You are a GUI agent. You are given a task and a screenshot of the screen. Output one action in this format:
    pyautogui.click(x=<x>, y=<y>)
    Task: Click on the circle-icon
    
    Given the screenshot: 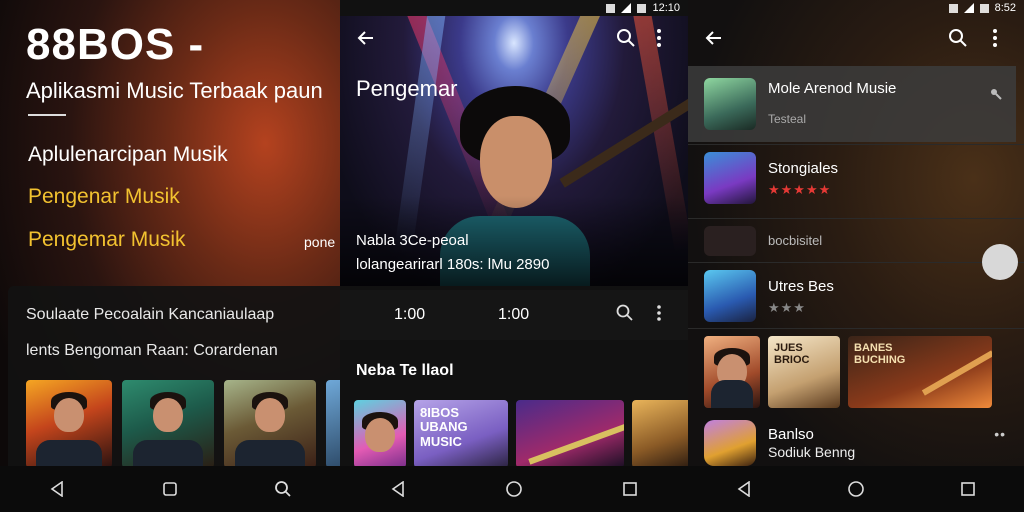 What is the action you would take?
    pyautogui.click(x=514, y=489)
    